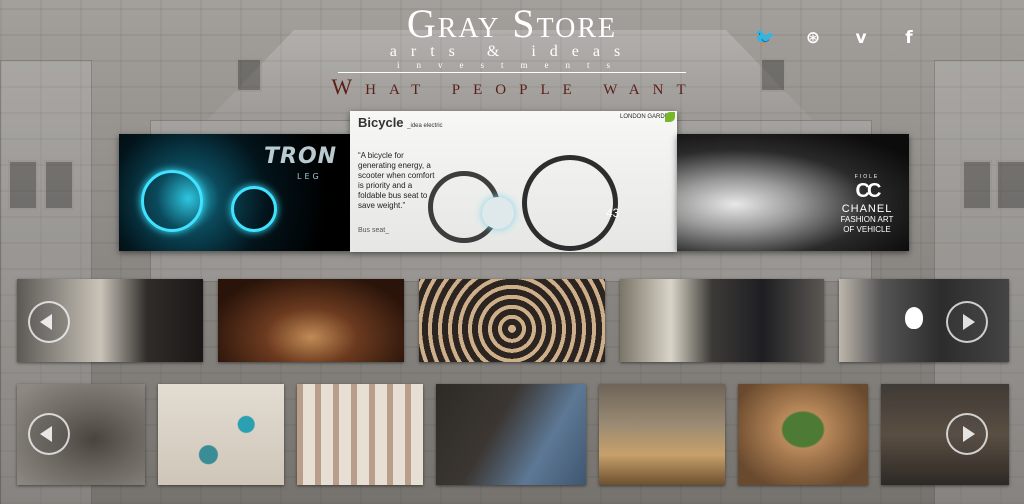 Image resolution: width=1024 pixels, height=504 pixels. What do you see at coordinates (374, 230) in the screenshot?
I see `bicycle-caption: Bus seat_` at bounding box center [374, 230].